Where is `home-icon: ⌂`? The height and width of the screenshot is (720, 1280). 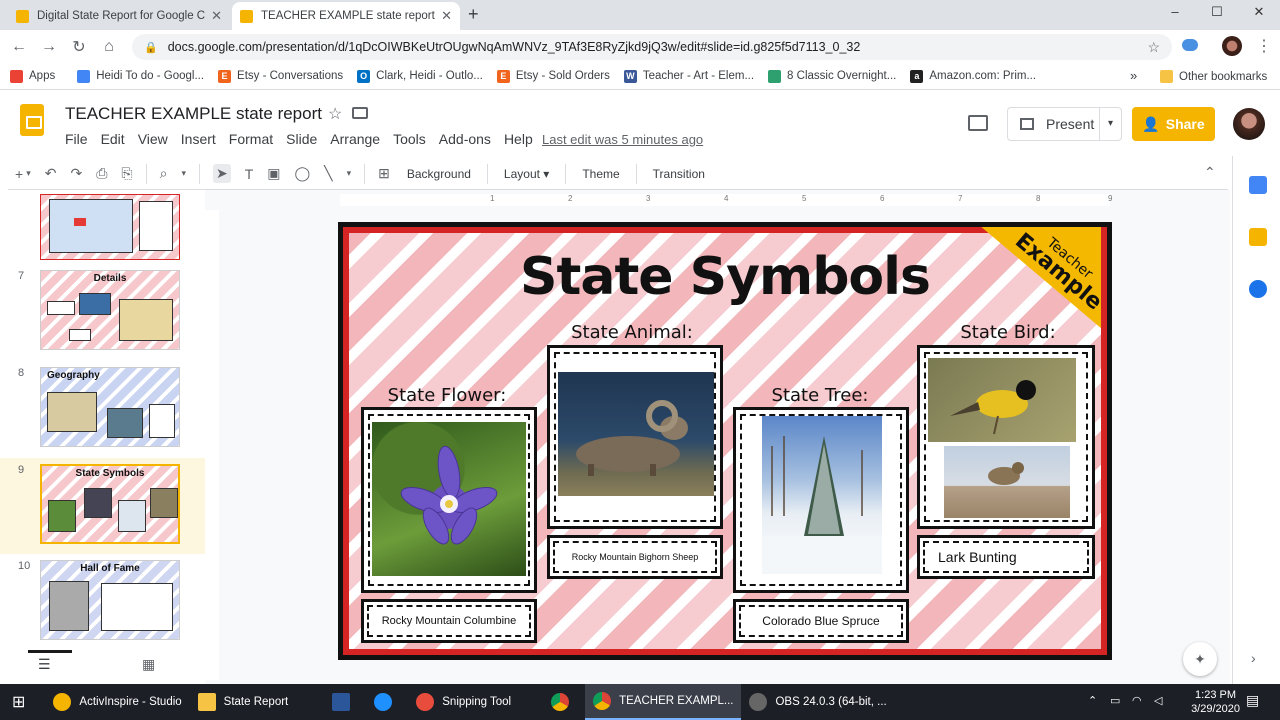
home-icon: ⌂ is located at coordinates (109, 47).